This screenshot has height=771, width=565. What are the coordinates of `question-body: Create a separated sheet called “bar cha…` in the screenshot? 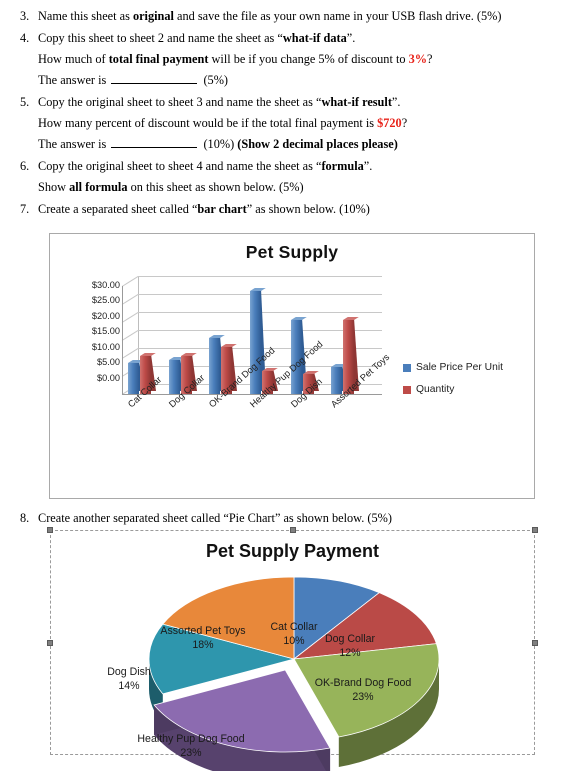 It's located at (297, 209).